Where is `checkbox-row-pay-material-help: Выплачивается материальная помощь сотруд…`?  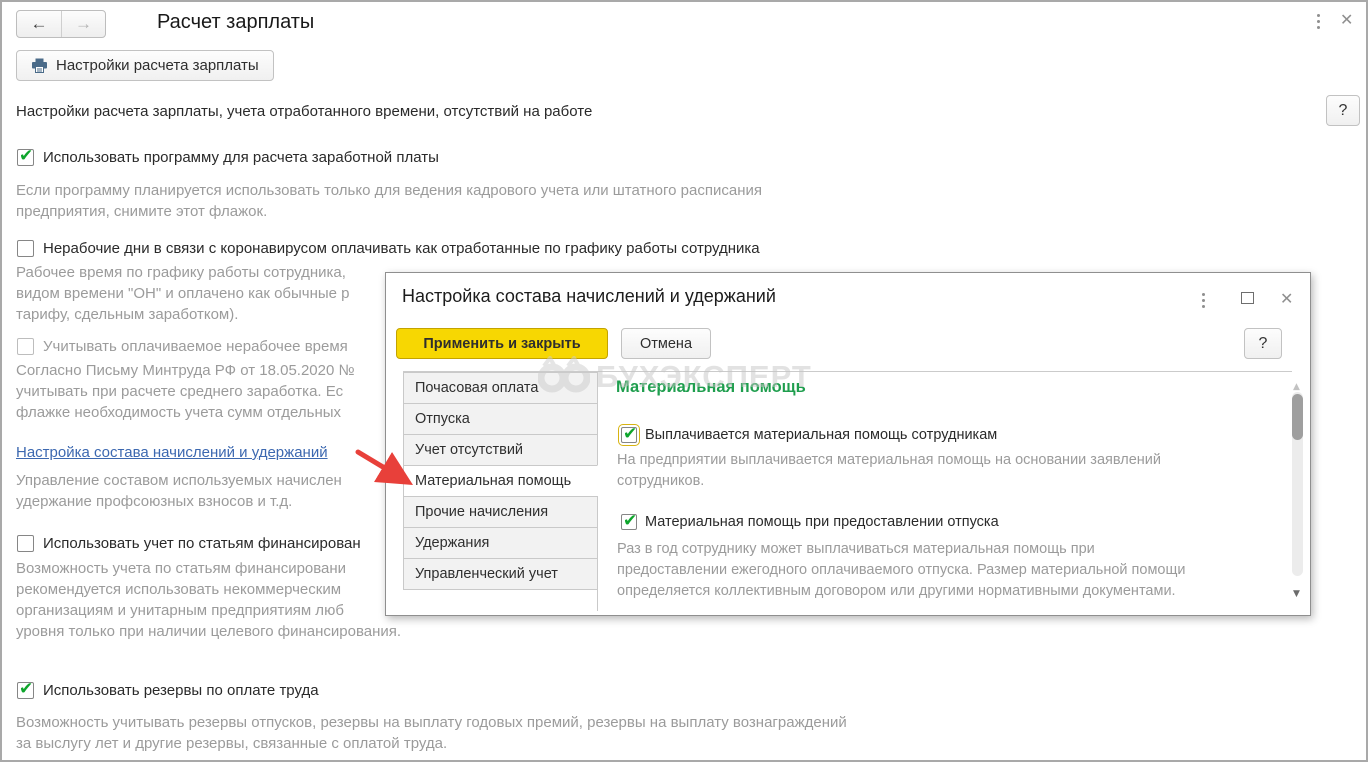 checkbox-row-pay-material-help: Выплачивается материальная помощь сотруд… is located at coordinates (808, 435).